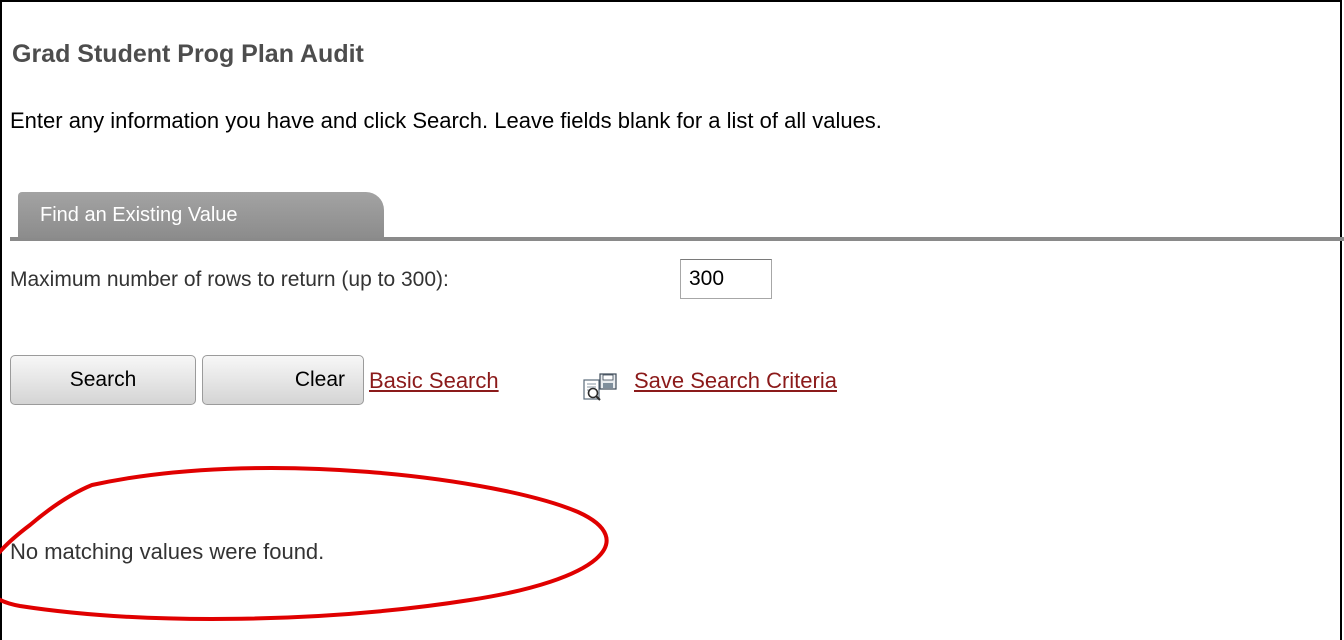  I want to click on max-rows-input, so click(726, 279).